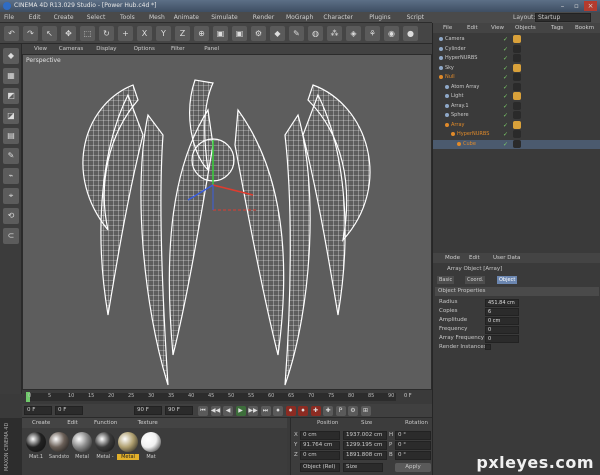 Image resolution: width=600 pixels, height=475 pixels. Describe the element at coordinates (127, 17) in the screenshot. I see `menu-tools: Tools` at that location.